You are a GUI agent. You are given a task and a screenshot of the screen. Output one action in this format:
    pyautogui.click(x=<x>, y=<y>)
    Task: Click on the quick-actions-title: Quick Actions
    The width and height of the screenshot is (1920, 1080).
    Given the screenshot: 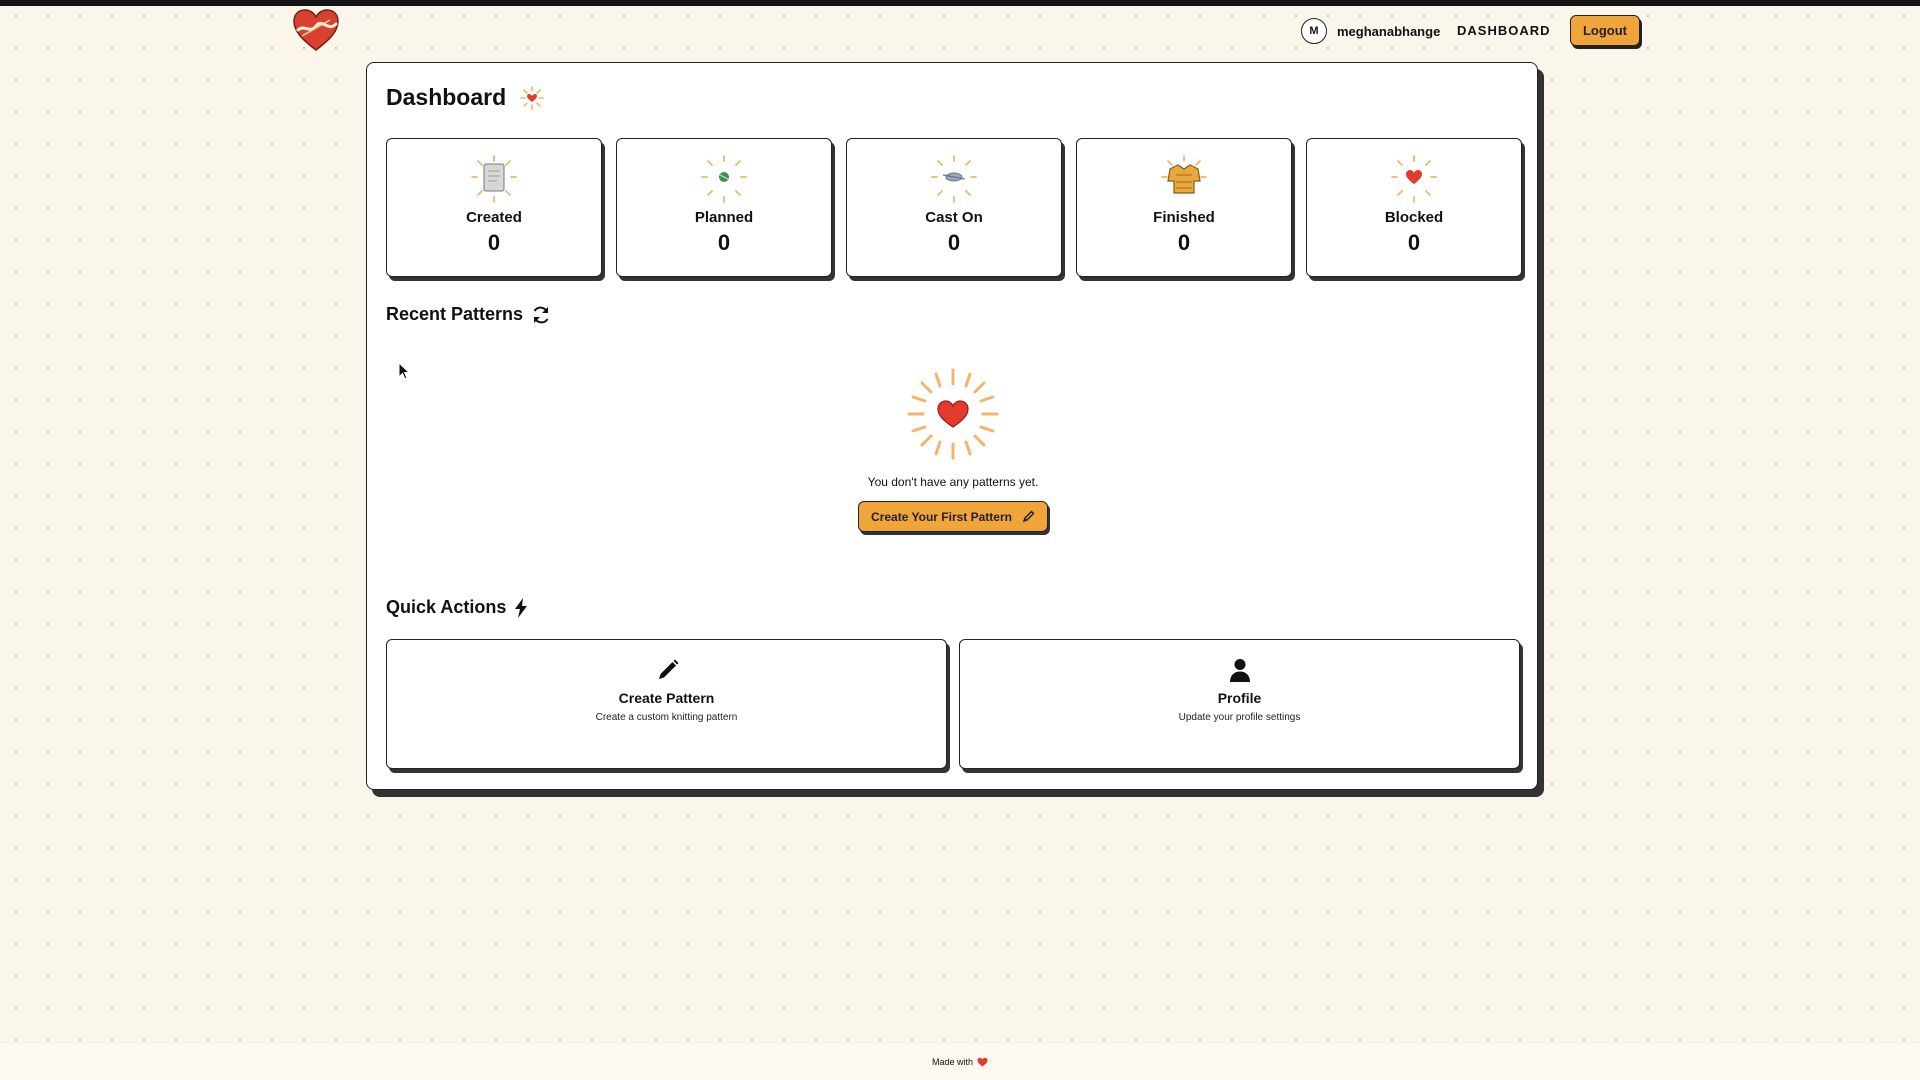 What is the action you would take?
    pyautogui.click(x=457, y=607)
    